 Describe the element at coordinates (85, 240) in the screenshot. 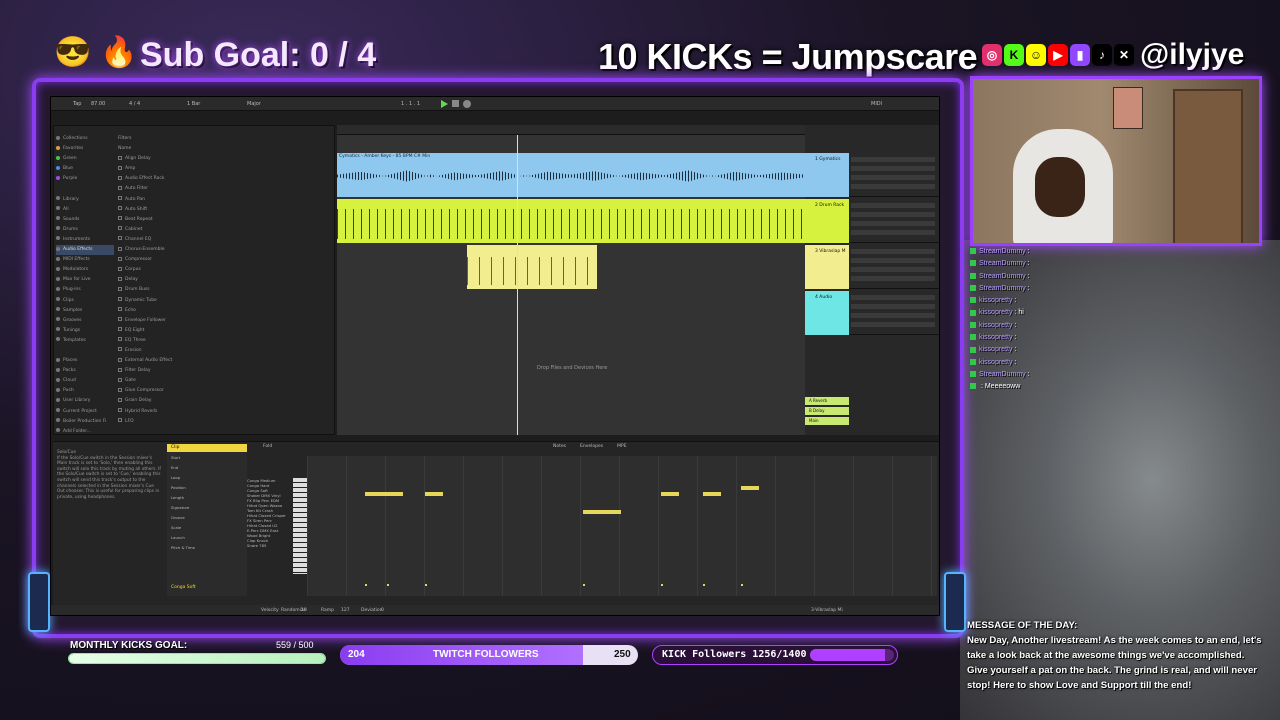

I see `browser-category: Instruments` at that location.